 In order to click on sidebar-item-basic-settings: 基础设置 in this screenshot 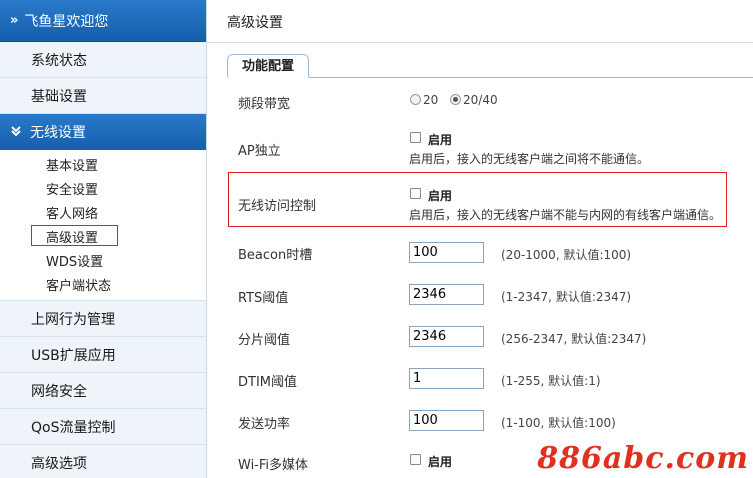, I will do `click(103, 96)`.